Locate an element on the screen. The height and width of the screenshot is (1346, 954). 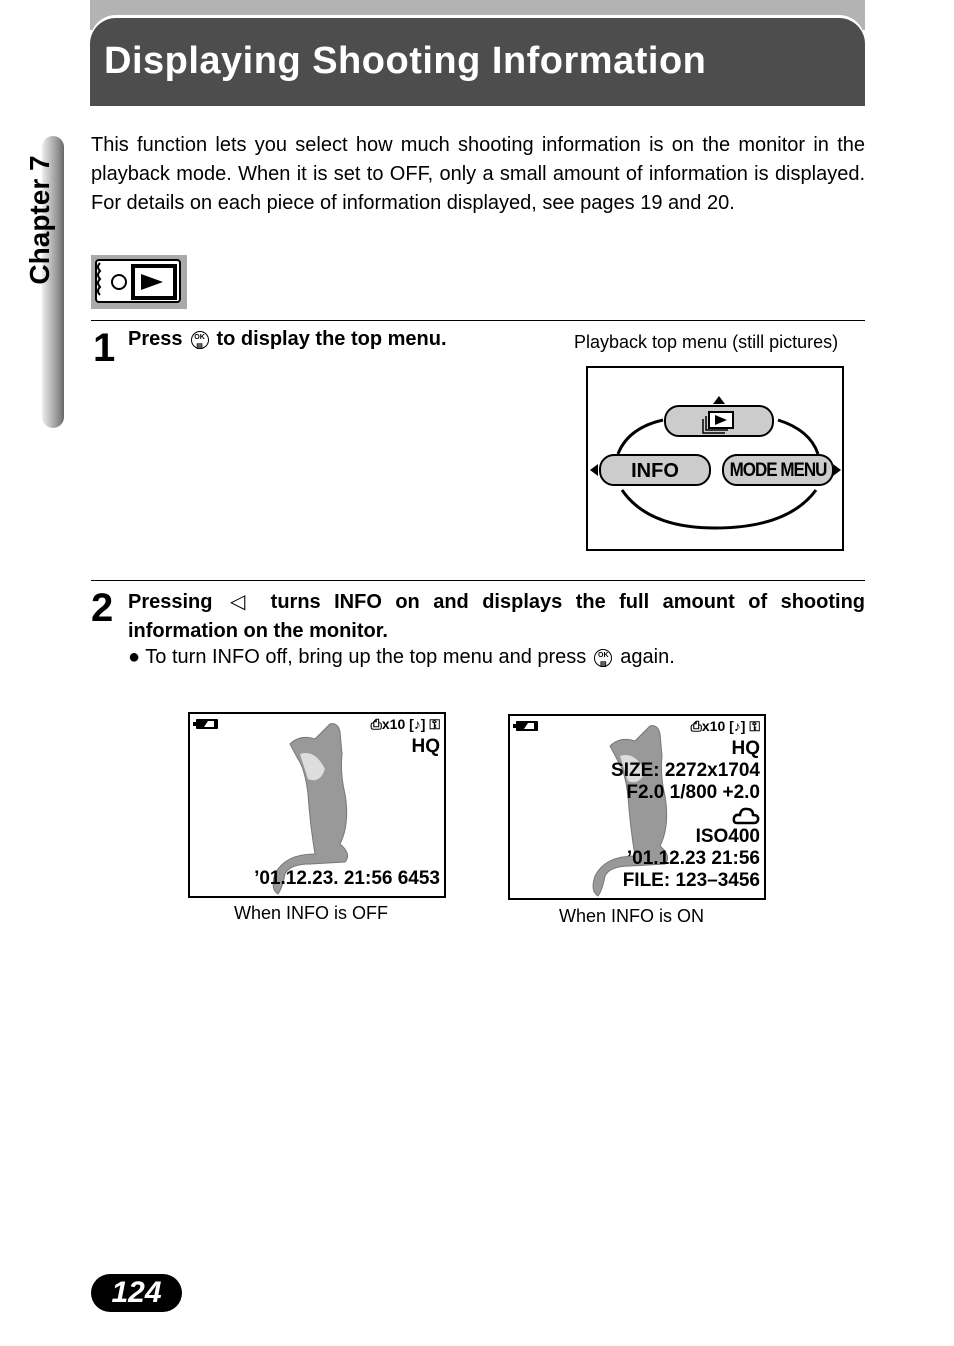
bullet-text-after: again. is located at coordinates (647, 657).